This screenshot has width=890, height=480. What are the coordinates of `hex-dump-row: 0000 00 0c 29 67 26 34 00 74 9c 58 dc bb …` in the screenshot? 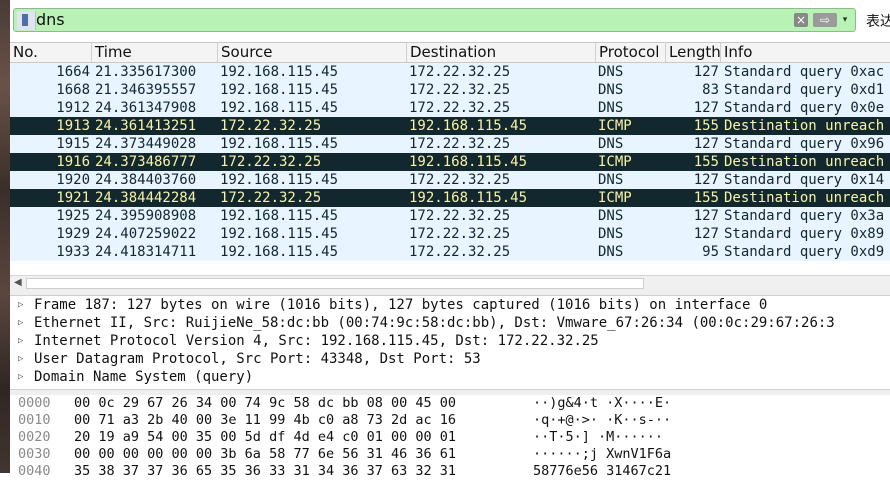 It's located at (450, 403).